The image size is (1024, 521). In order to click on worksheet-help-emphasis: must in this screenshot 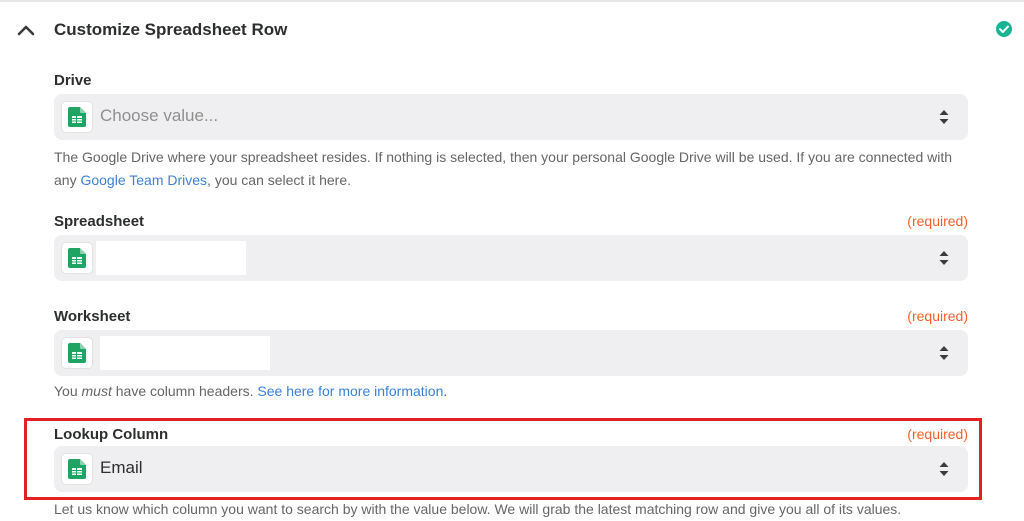, I will do `click(96, 391)`.